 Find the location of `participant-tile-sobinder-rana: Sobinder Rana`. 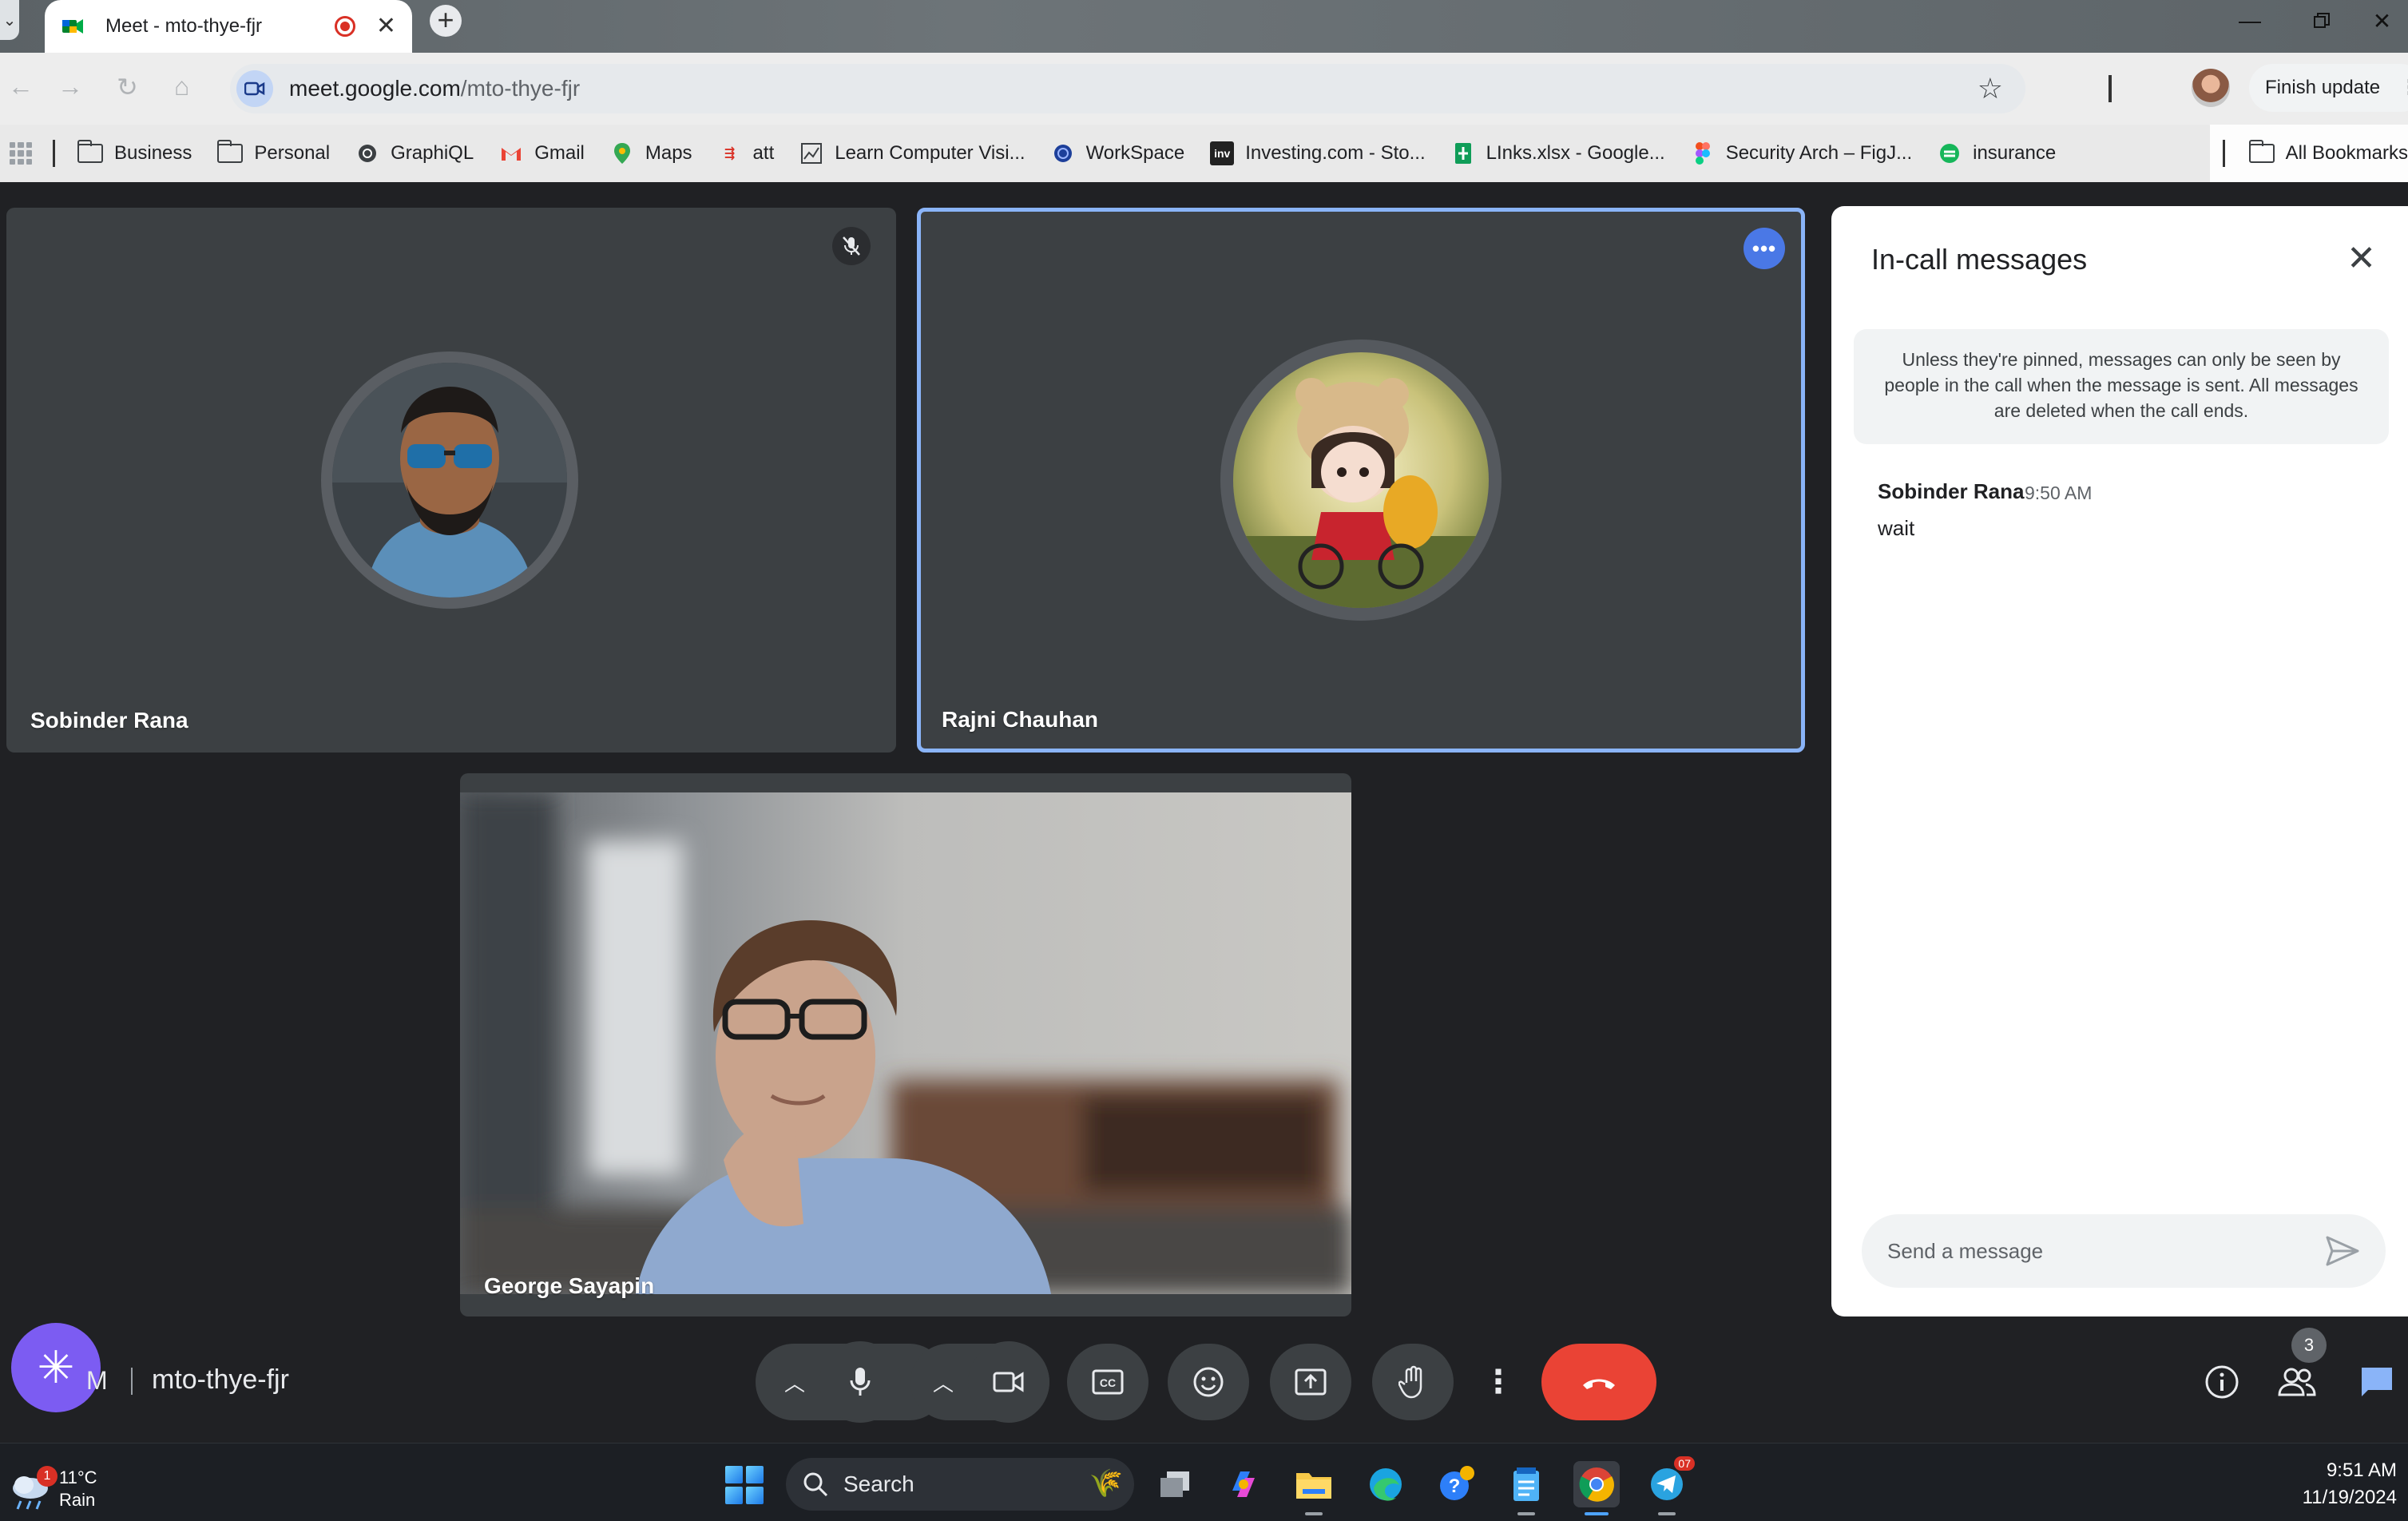

participant-tile-sobinder-rana: Sobinder Rana is located at coordinates (451, 481).